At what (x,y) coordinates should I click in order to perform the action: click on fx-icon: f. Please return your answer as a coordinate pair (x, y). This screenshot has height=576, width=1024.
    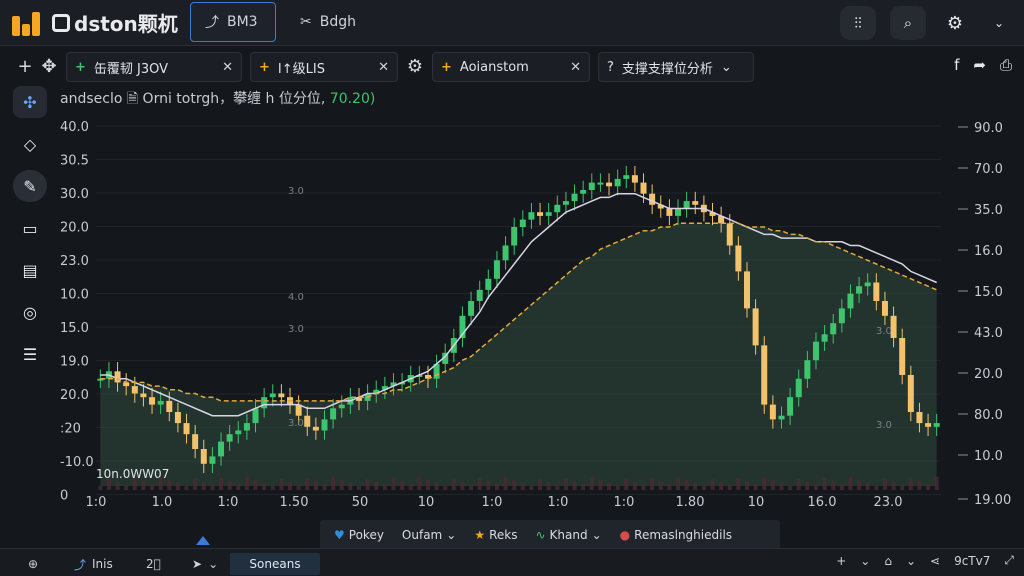
    Looking at the image, I should click on (956, 65).